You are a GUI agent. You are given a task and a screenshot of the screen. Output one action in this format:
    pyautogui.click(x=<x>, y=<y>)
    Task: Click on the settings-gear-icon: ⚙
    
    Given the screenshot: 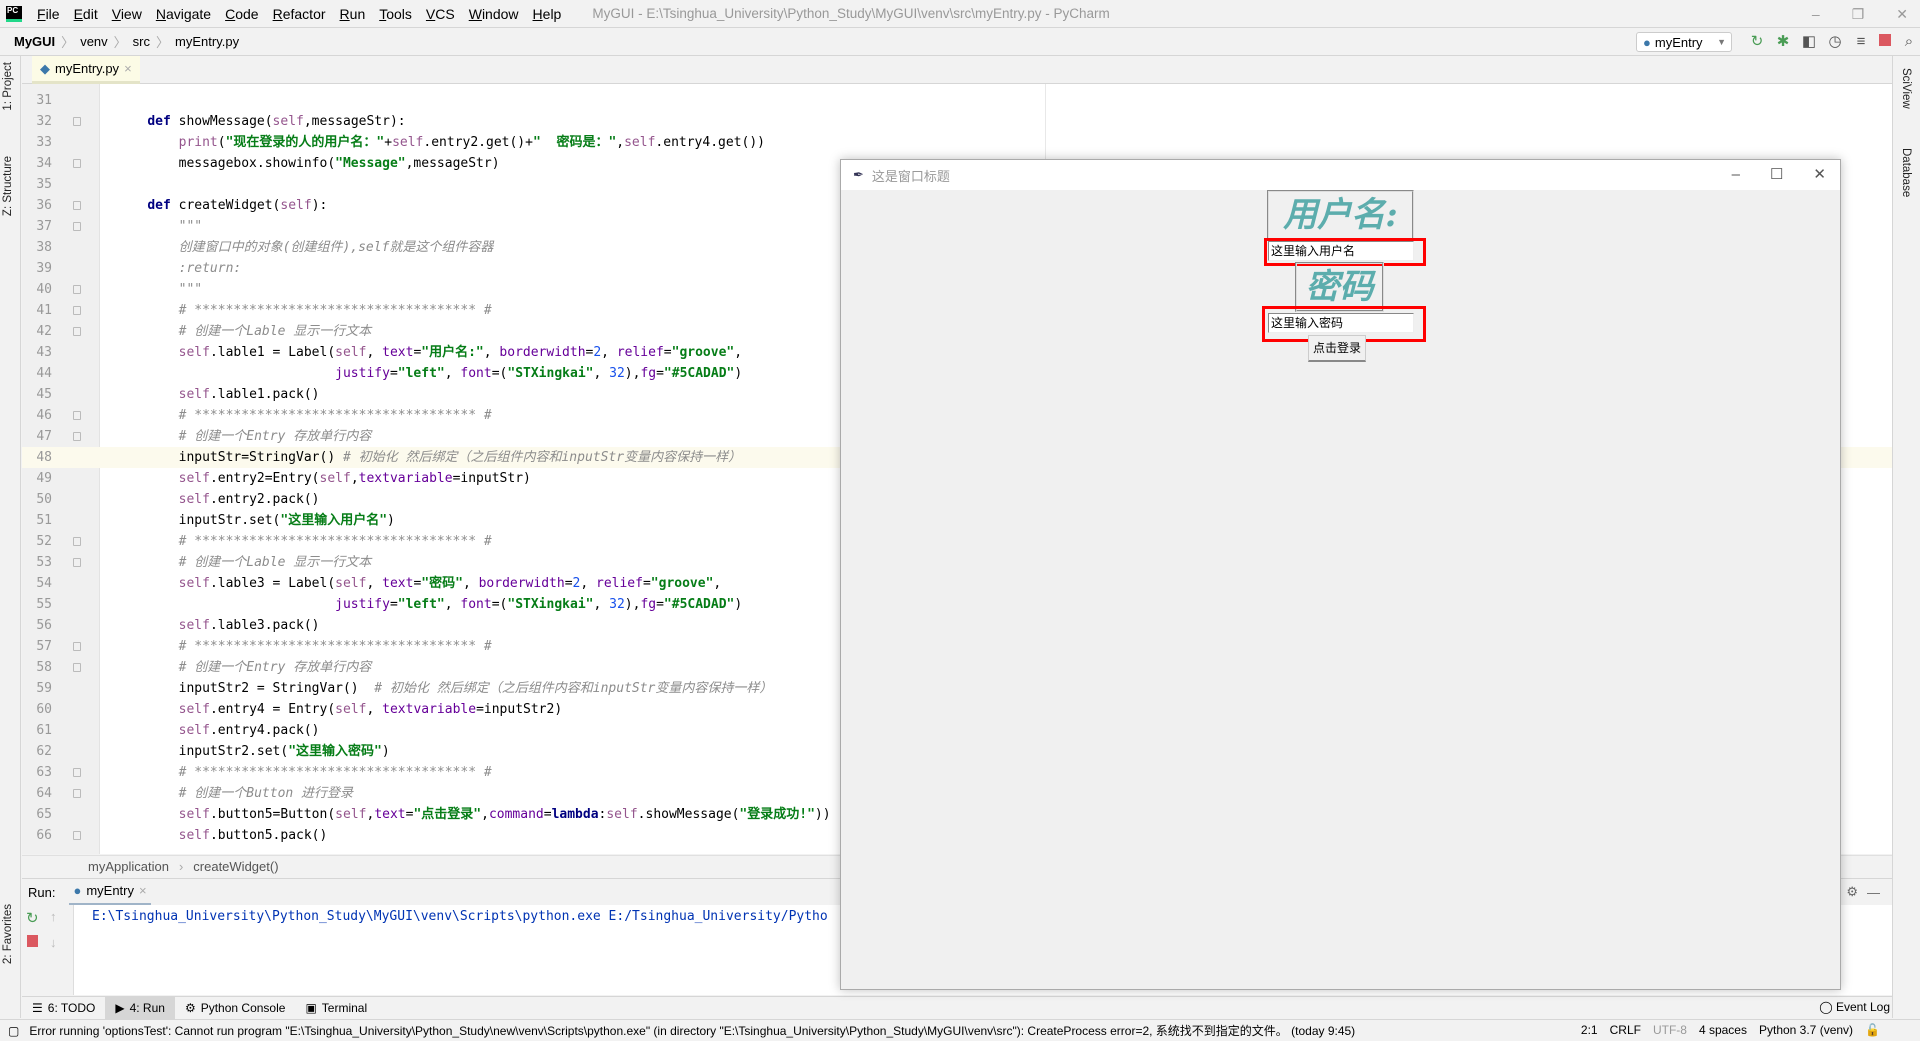 What is the action you would take?
    pyautogui.click(x=1852, y=892)
    